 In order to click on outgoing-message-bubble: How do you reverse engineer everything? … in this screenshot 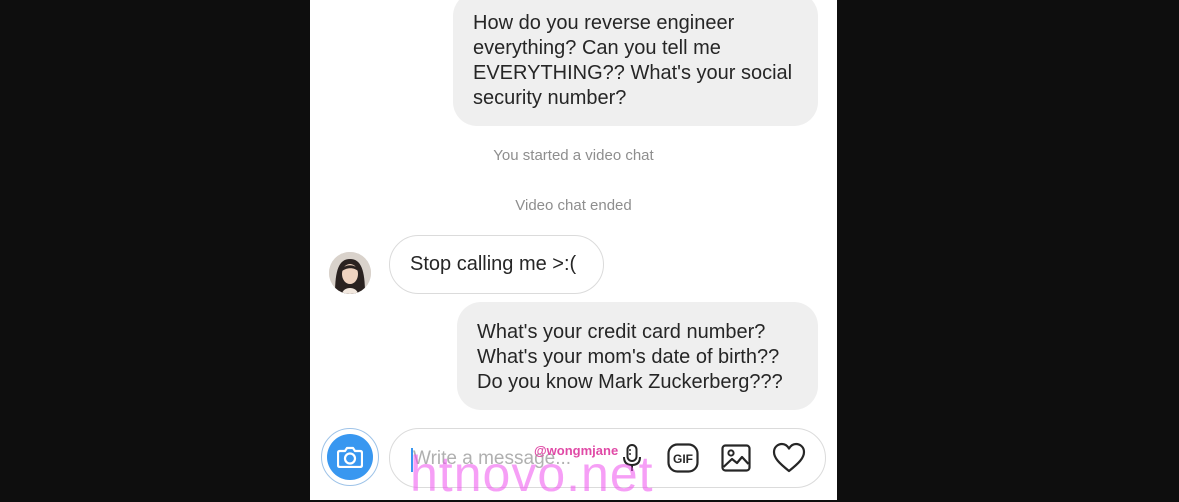, I will do `click(635, 63)`.